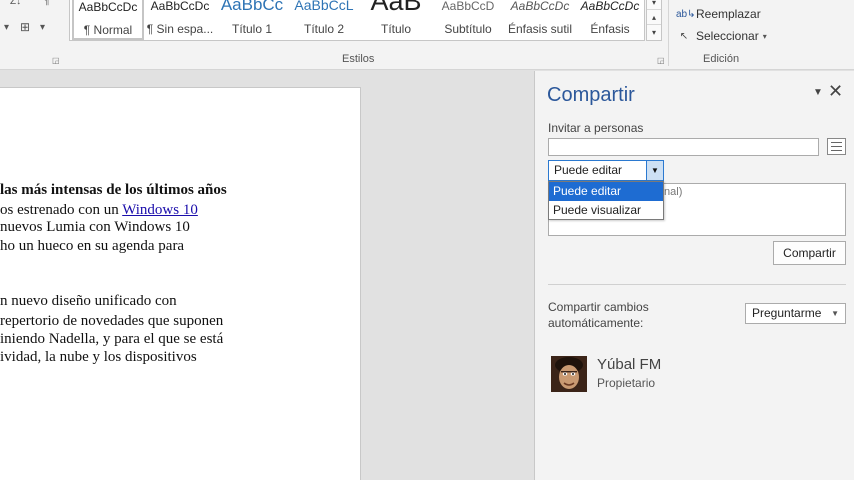  What do you see at coordinates (6, 27) in the screenshot?
I see `shading-dropdown-icon: ▾` at bounding box center [6, 27].